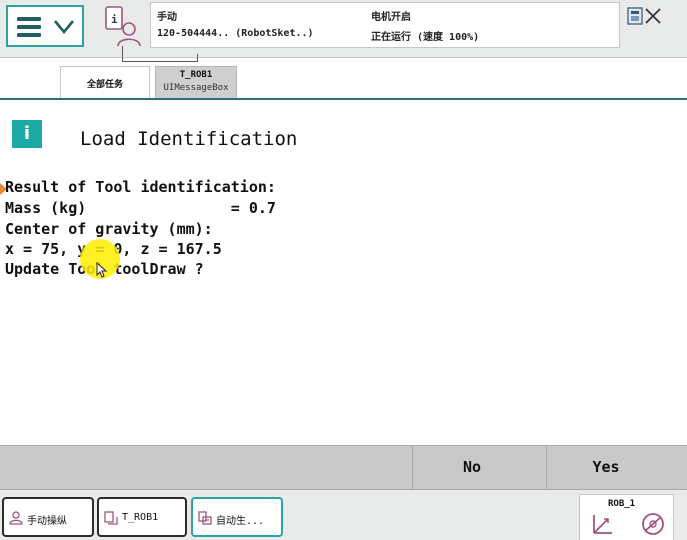 The height and width of the screenshot is (540, 687). What do you see at coordinates (167, 17) in the screenshot?
I see `operating-mode-label: 手动` at bounding box center [167, 17].